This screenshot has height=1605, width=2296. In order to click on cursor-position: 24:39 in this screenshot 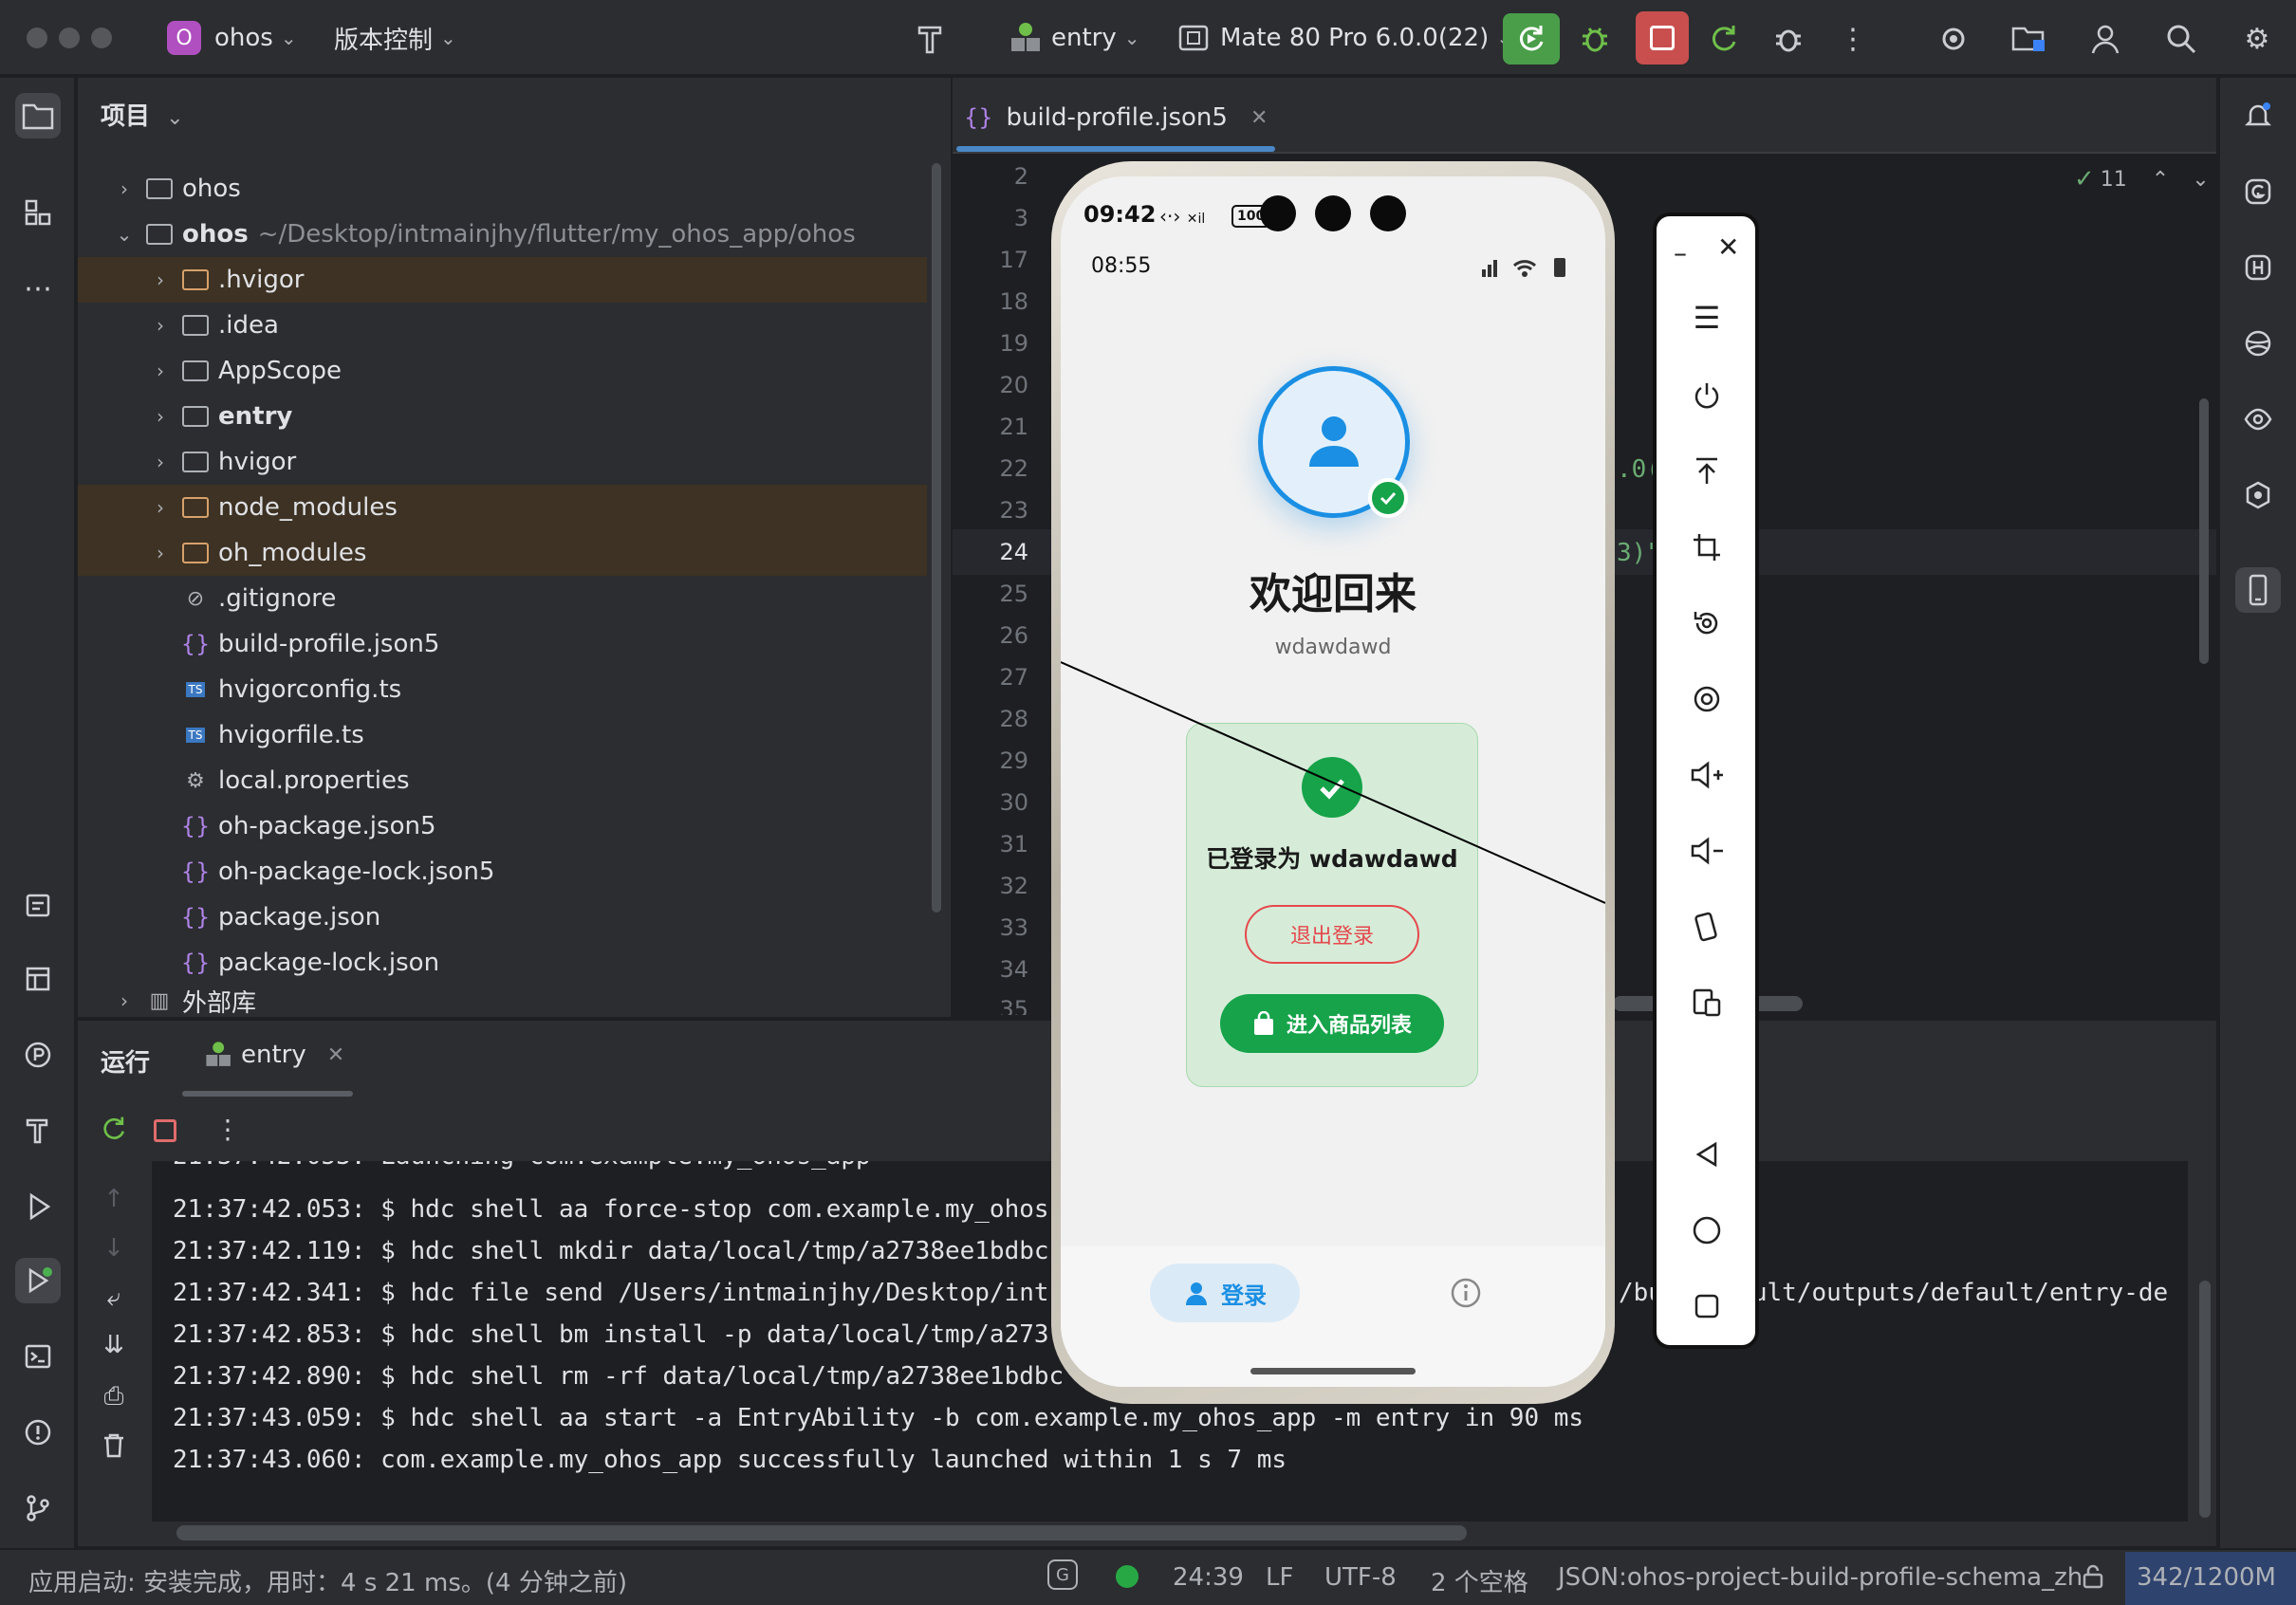, I will do `click(1208, 1577)`.